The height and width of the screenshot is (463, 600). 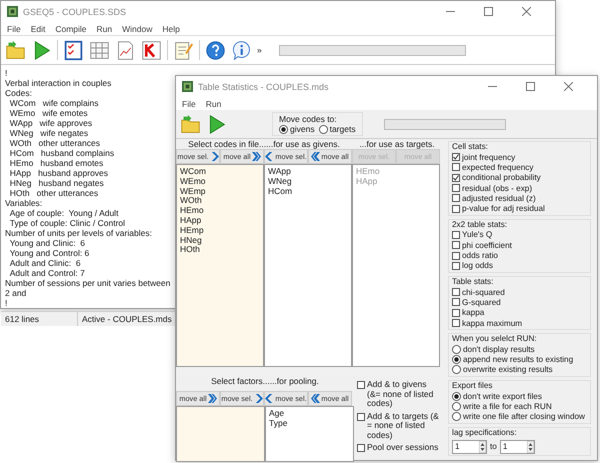 I want to click on checkbox-label: Add & to targets (& = none of listed codes), so click(x=403, y=426).